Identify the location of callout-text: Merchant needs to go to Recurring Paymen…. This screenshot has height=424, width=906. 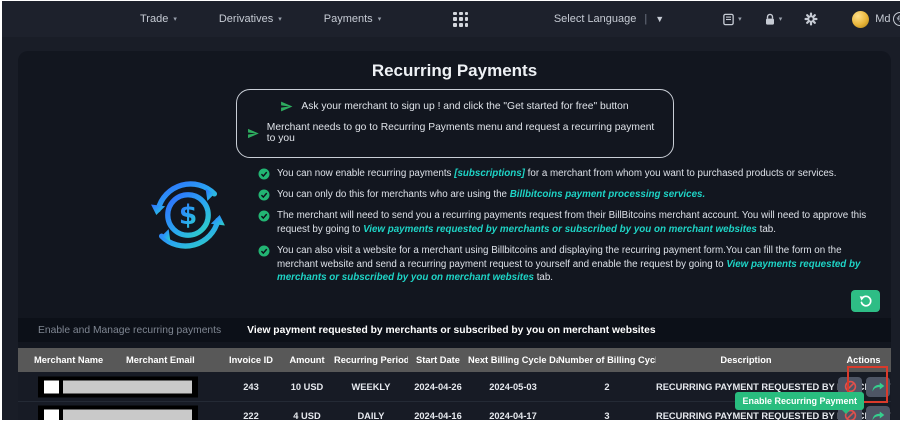
(460, 133).